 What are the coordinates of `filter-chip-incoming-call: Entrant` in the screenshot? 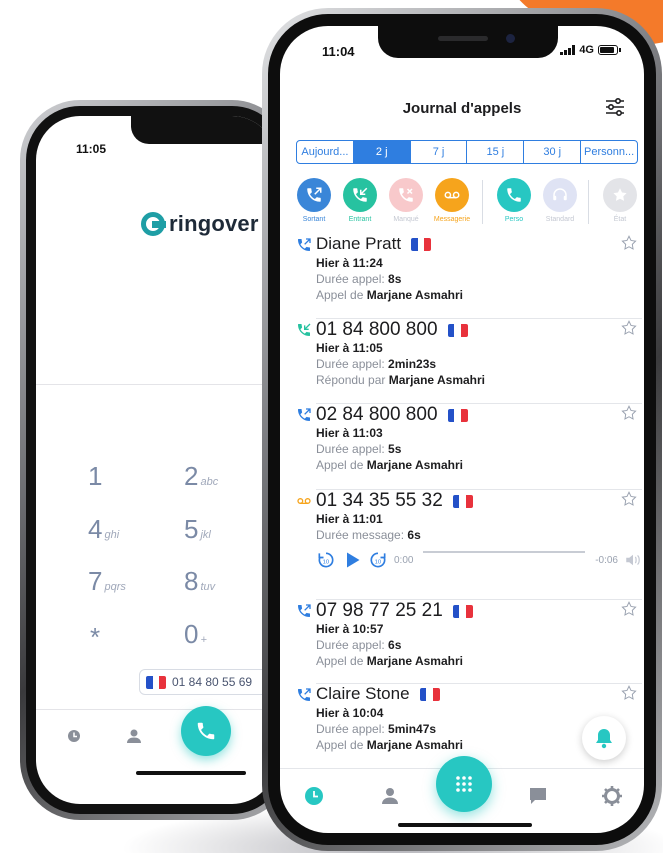 It's located at (360, 200).